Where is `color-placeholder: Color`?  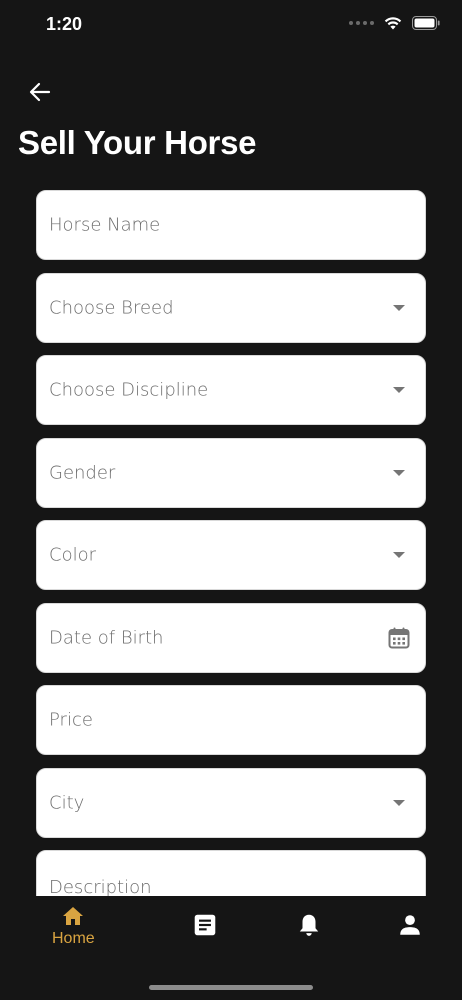 color-placeholder: Color is located at coordinates (72, 555).